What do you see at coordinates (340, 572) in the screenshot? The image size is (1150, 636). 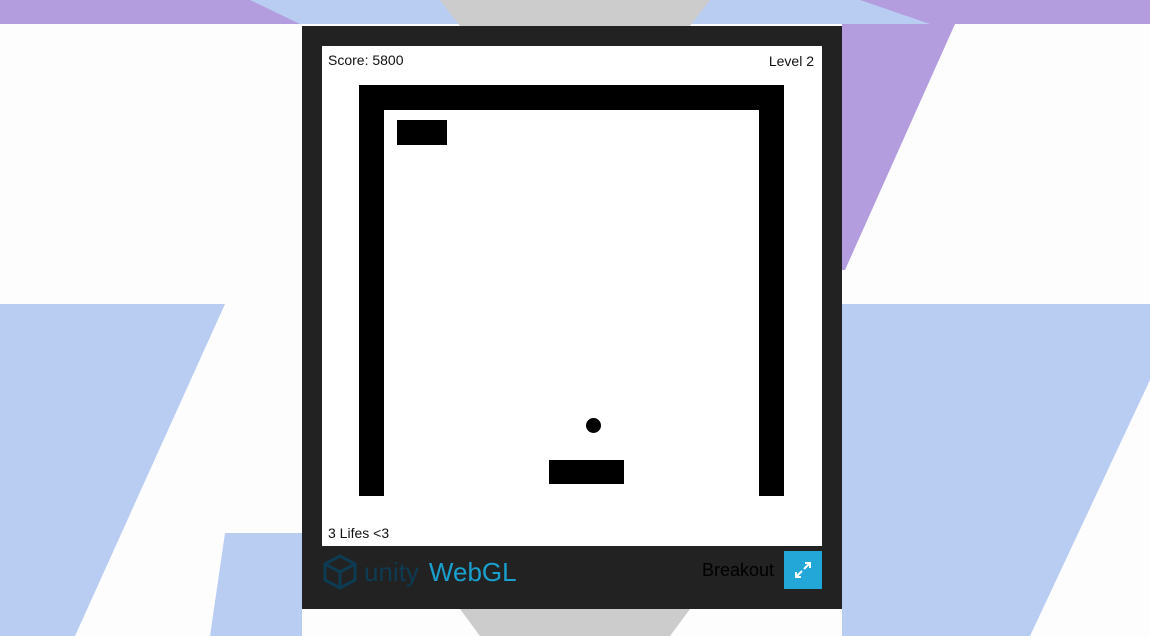 I see `unity-cube-icon` at bounding box center [340, 572].